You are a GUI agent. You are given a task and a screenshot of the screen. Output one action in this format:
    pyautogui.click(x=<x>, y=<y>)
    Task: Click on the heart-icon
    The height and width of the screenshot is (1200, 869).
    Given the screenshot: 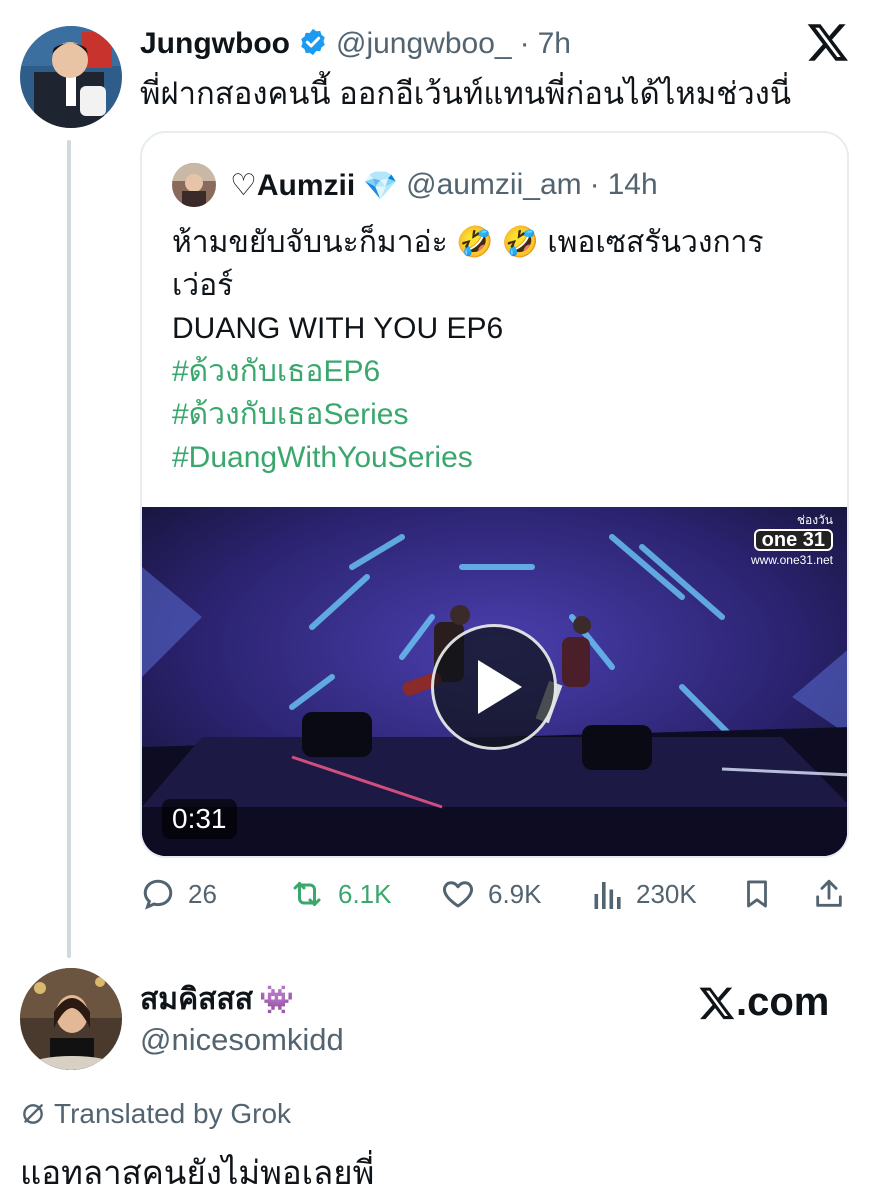 What is the action you would take?
    pyautogui.click(x=458, y=894)
    